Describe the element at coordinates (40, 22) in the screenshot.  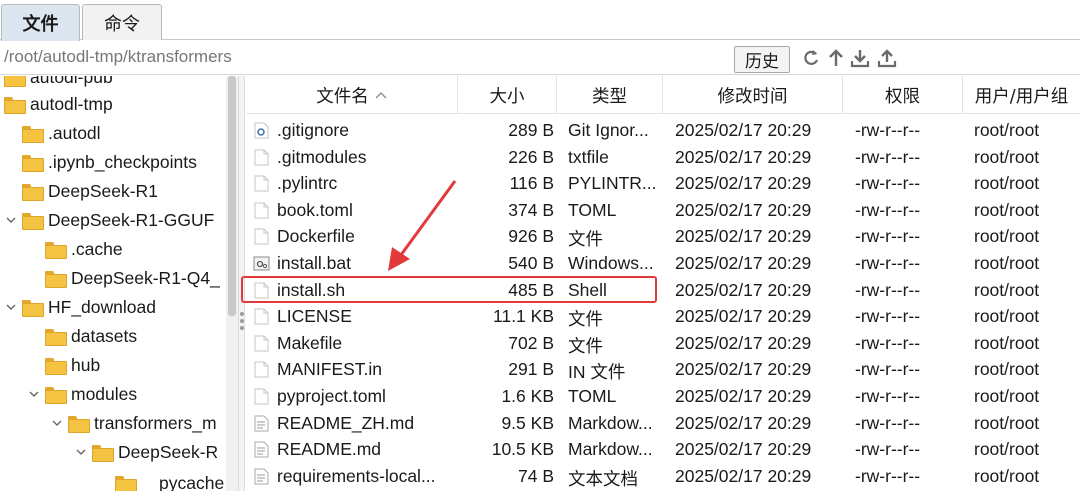
I see `tab-files: 文件` at that location.